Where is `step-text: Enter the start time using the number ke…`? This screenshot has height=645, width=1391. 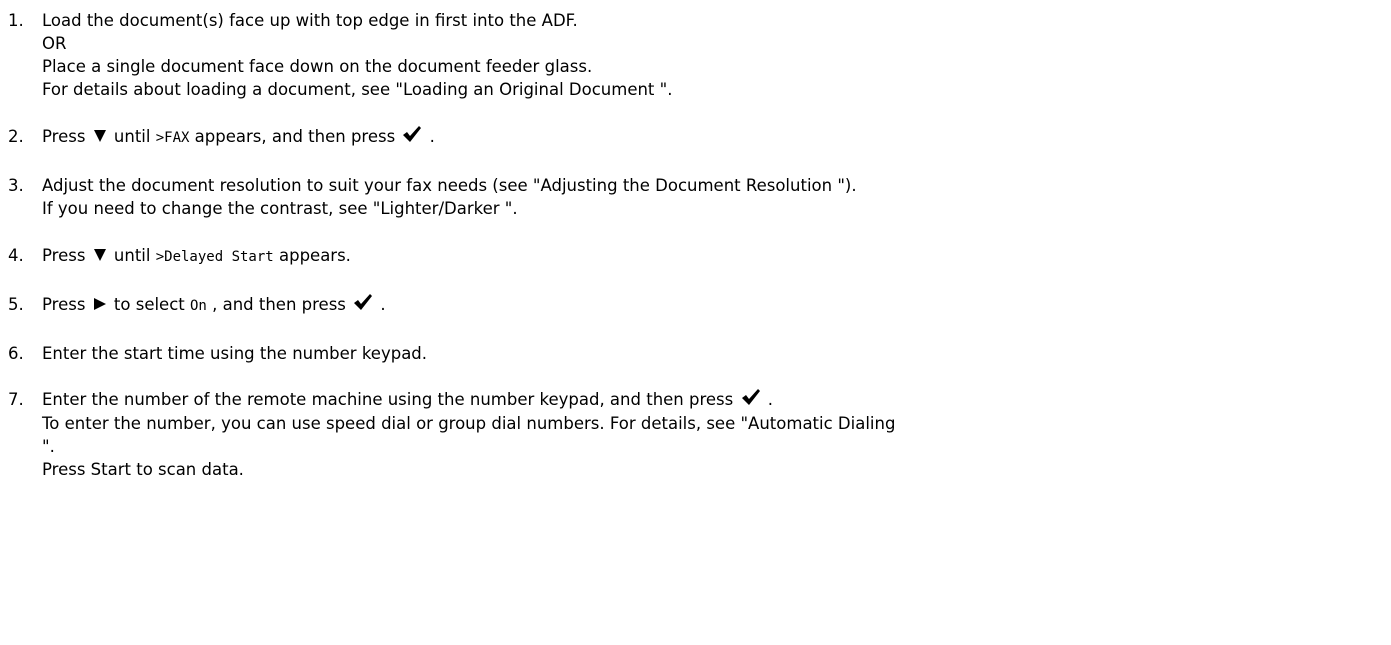
step-text: Enter the start time using the number ke… is located at coordinates (235, 353).